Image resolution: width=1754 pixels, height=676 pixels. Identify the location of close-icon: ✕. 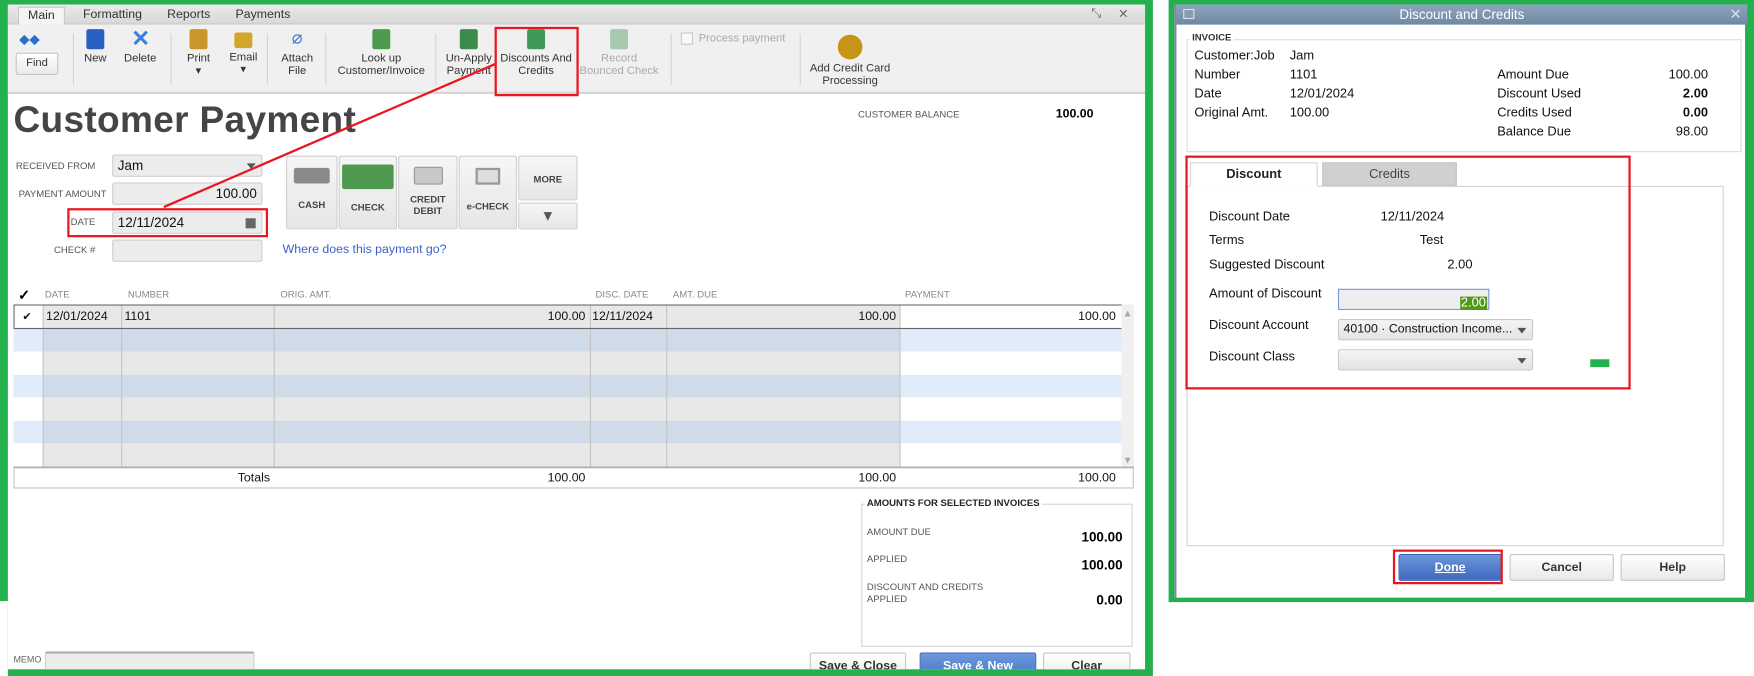
(1735, 14).